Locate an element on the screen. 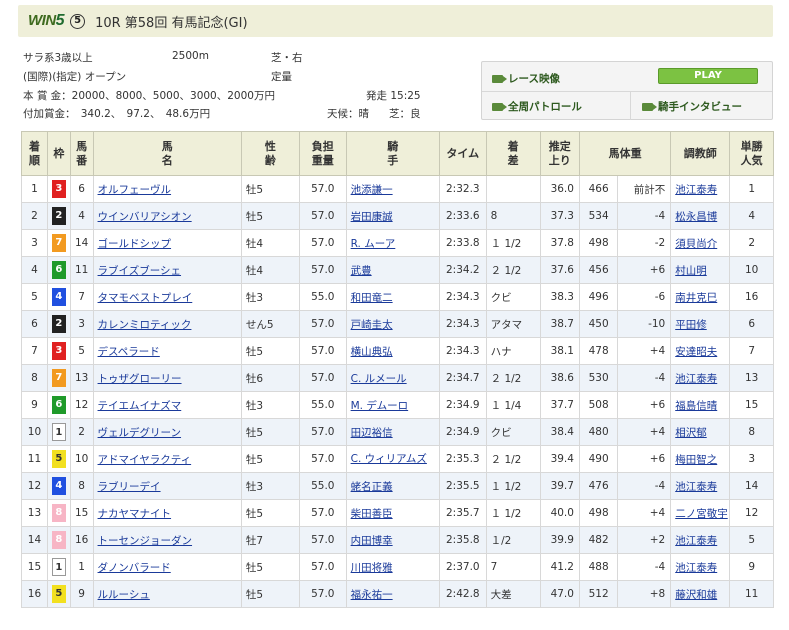  horse-link: テイエムイナズマ is located at coordinates (140, 406).